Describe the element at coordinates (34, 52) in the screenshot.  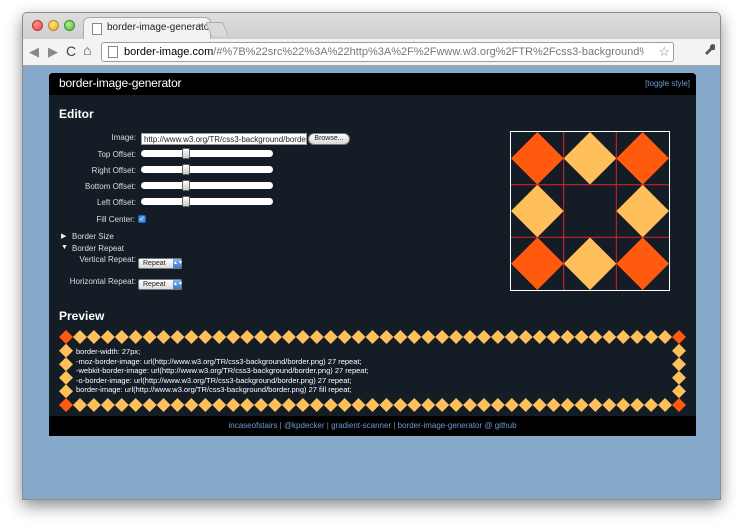
I see `back-icon: ◀` at that location.